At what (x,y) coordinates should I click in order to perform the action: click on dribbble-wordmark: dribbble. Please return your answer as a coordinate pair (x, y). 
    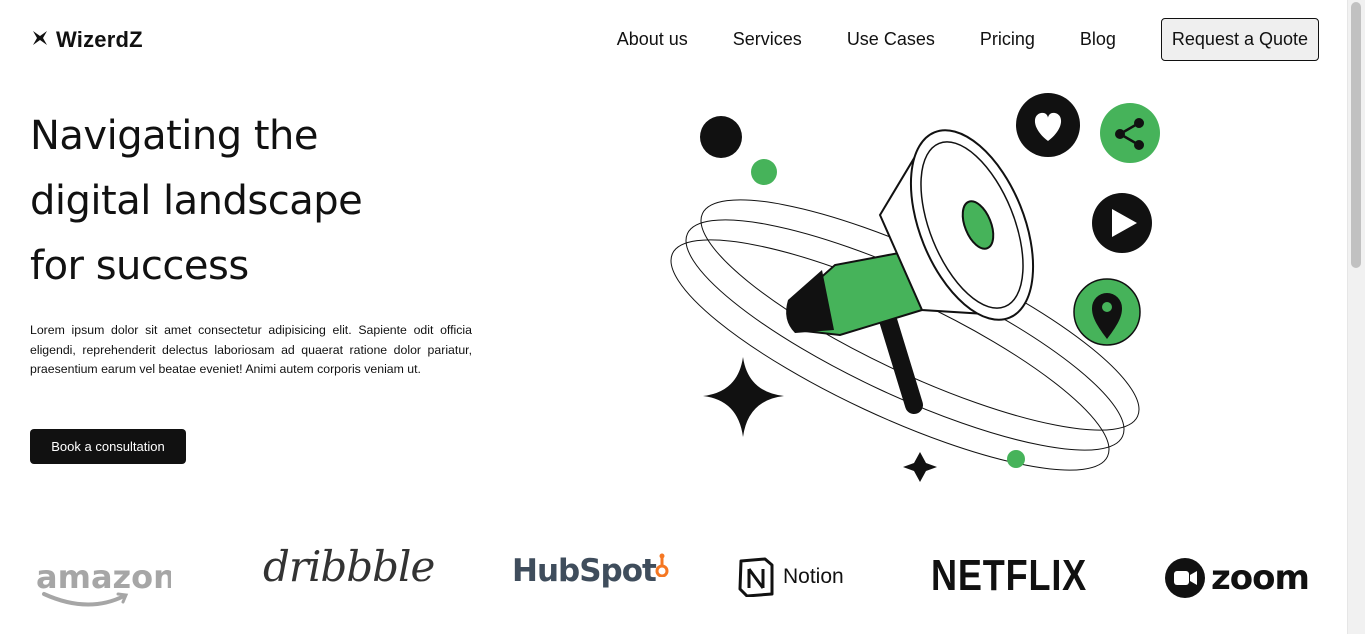
    Looking at the image, I should click on (349, 566).